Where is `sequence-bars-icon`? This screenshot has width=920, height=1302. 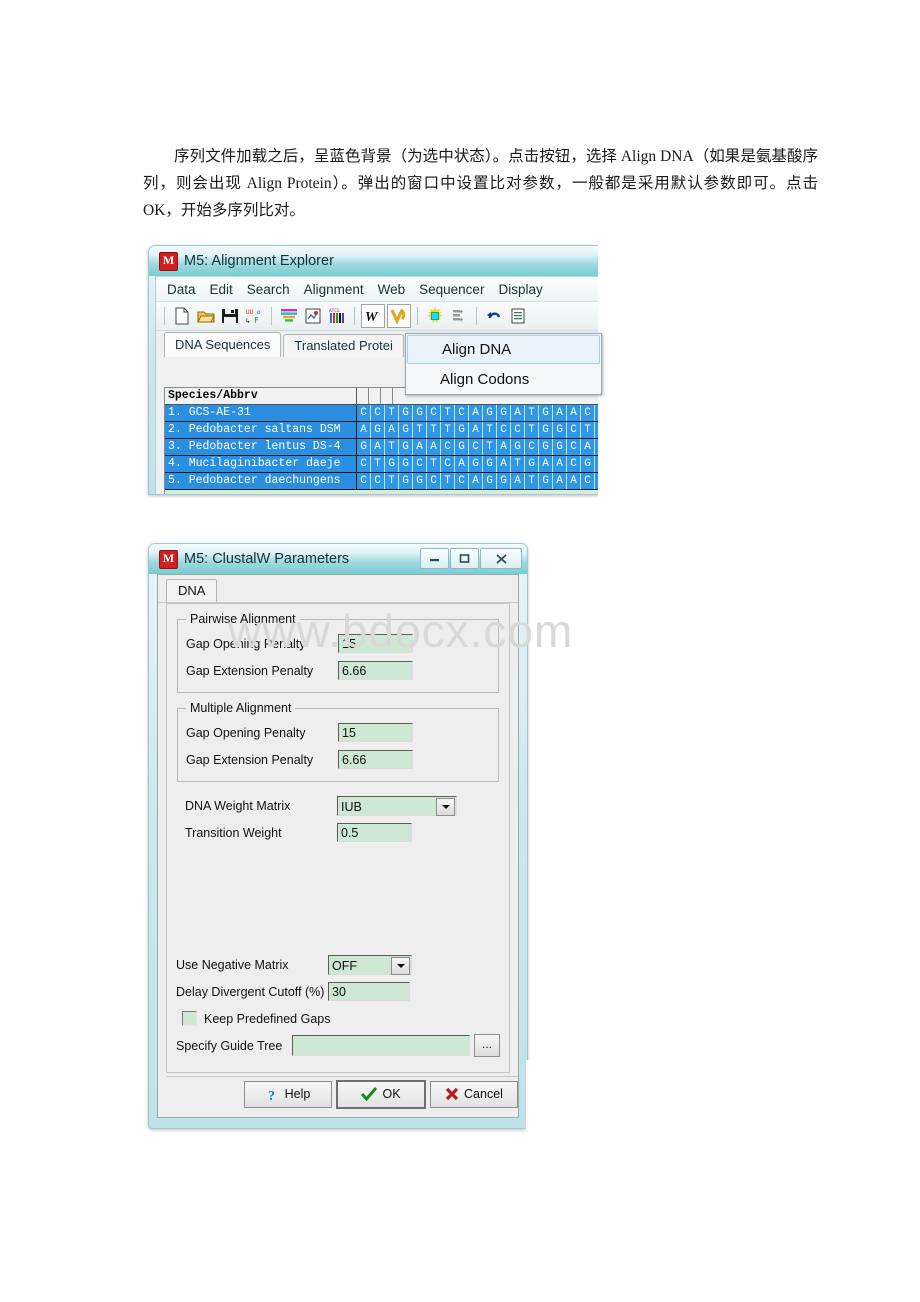 sequence-bars-icon is located at coordinates (289, 316).